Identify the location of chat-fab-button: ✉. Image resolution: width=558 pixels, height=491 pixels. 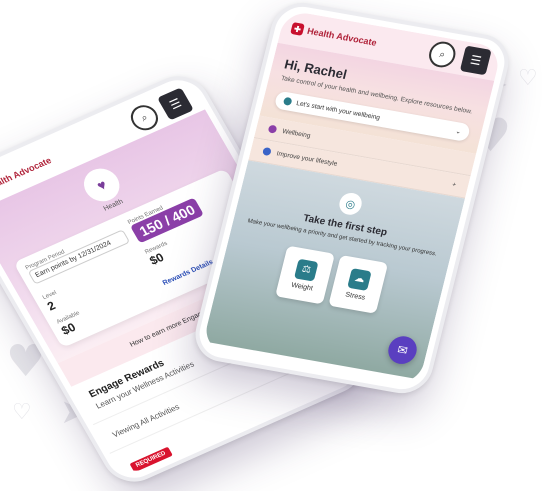
(402, 350).